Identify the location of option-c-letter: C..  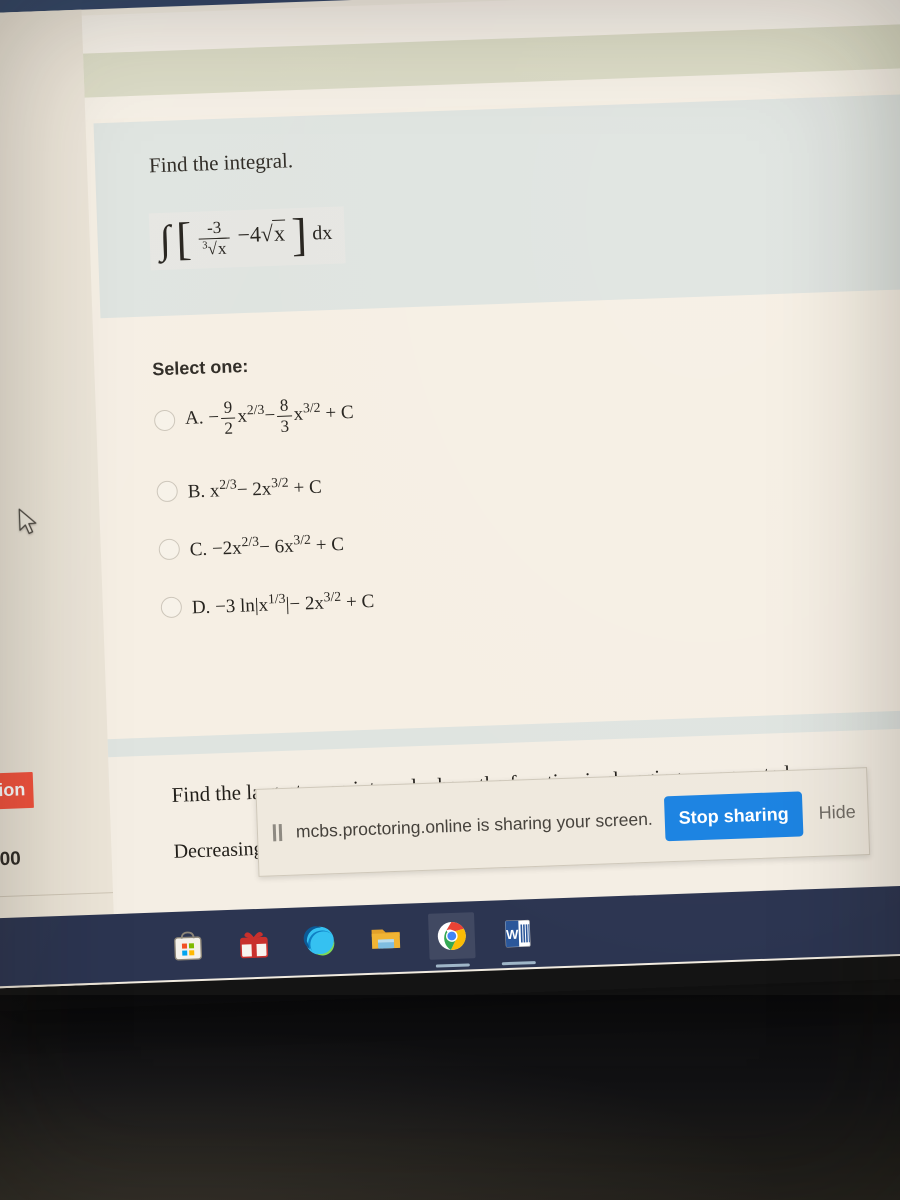
(198, 549).